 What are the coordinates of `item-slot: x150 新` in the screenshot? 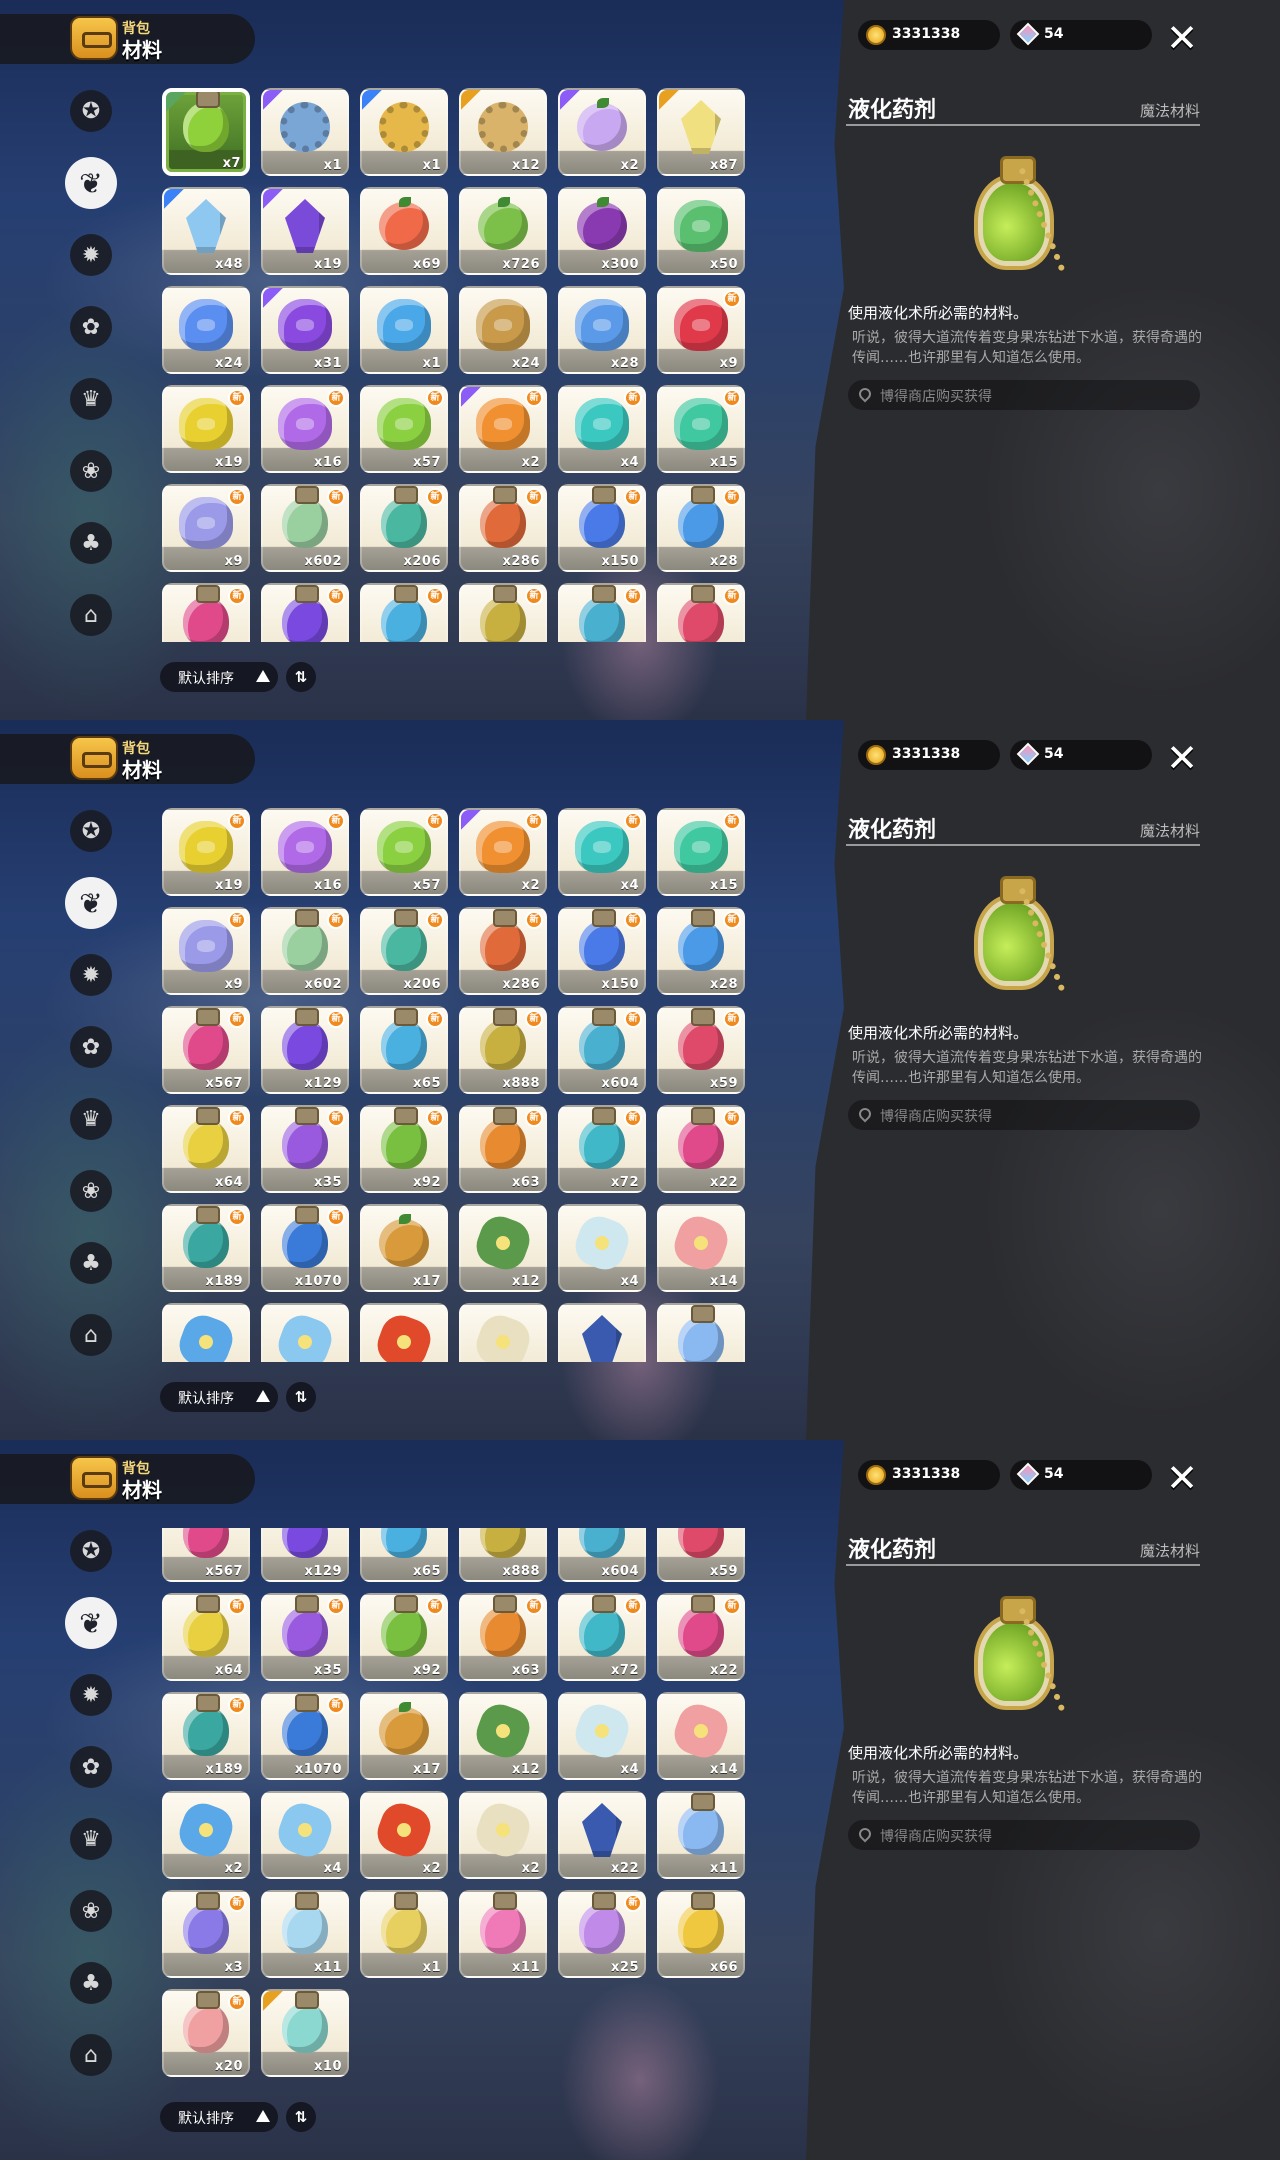 It's located at (602, 528).